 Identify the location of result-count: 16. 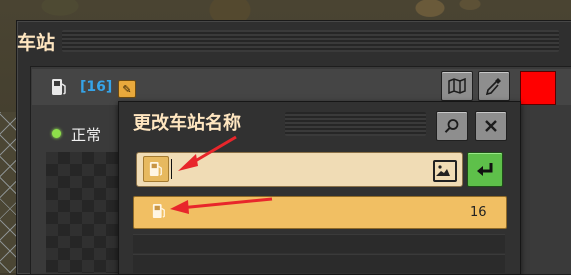
(478, 212).